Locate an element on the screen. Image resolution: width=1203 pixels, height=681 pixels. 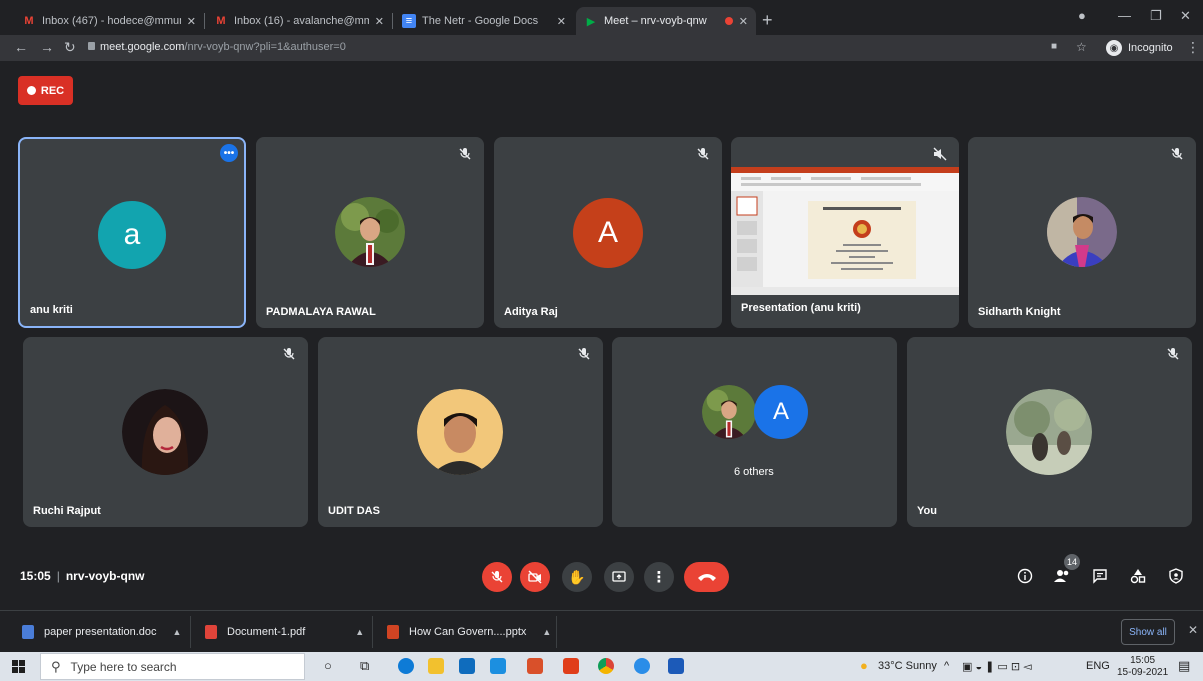
download-item: paper presentation.doc ▲ is located at coordinates (101, 632).